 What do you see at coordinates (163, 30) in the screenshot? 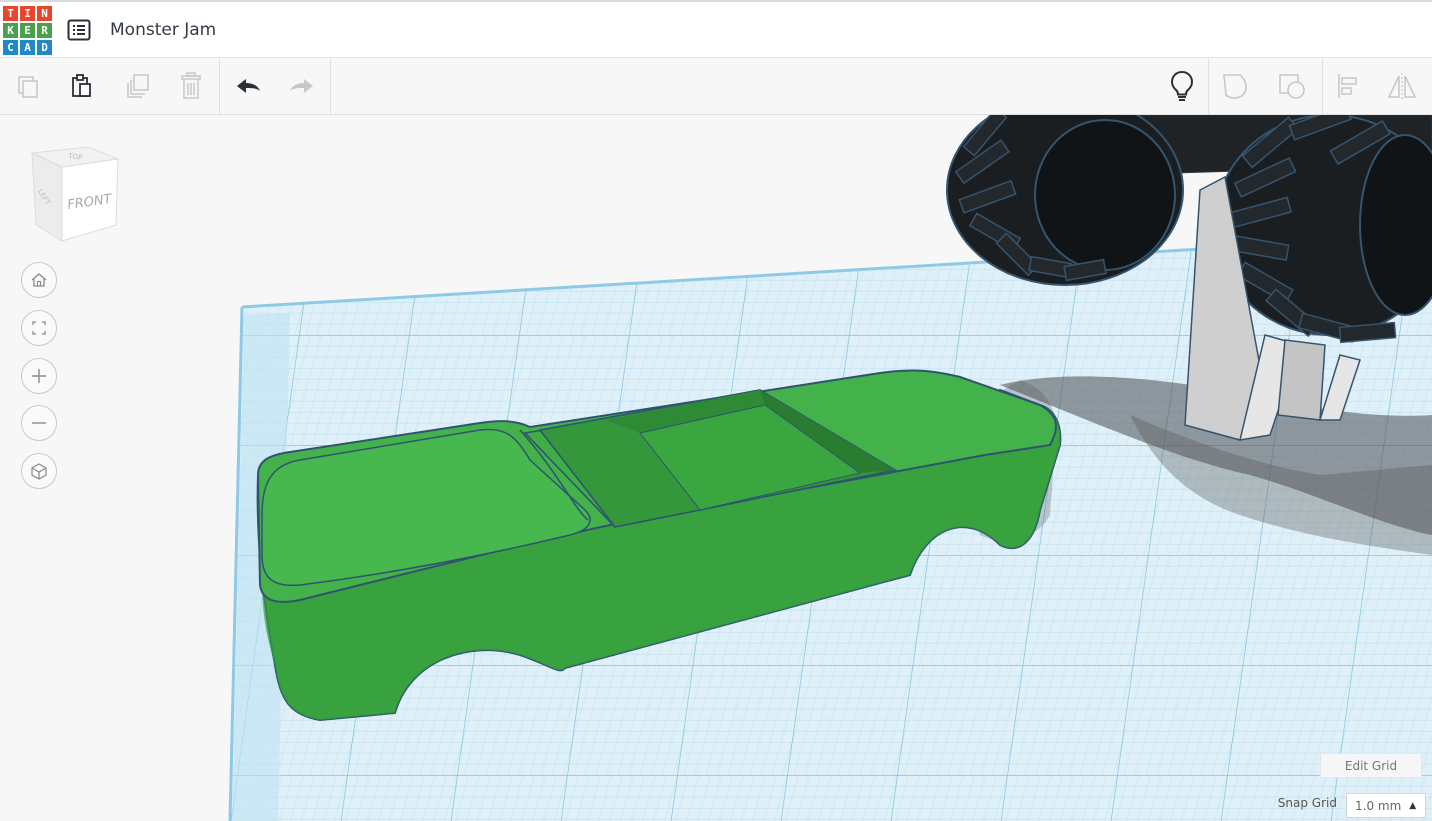
I see `project-title: Monster Jam` at bounding box center [163, 30].